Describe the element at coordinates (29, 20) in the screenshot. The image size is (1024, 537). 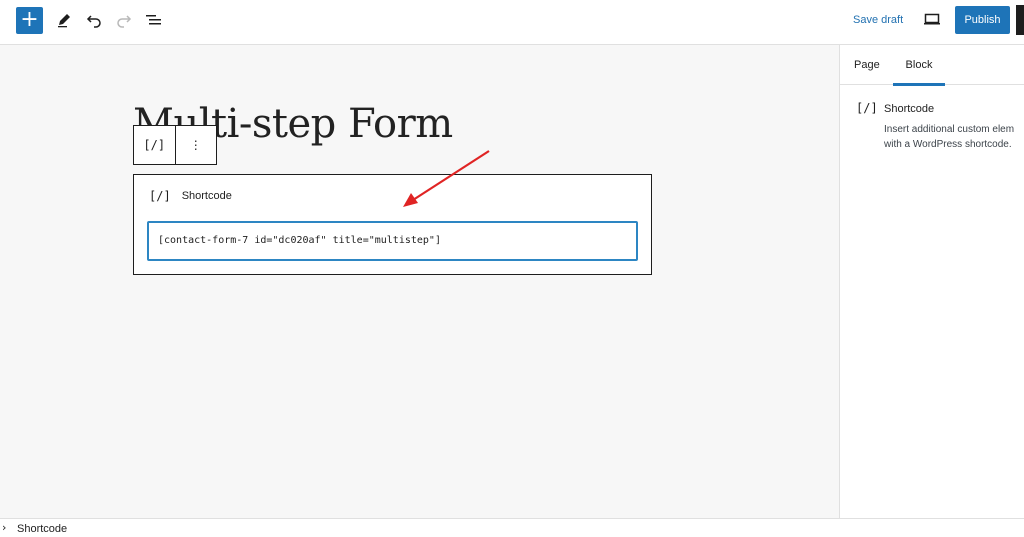
I see `add-block-button: +` at that location.